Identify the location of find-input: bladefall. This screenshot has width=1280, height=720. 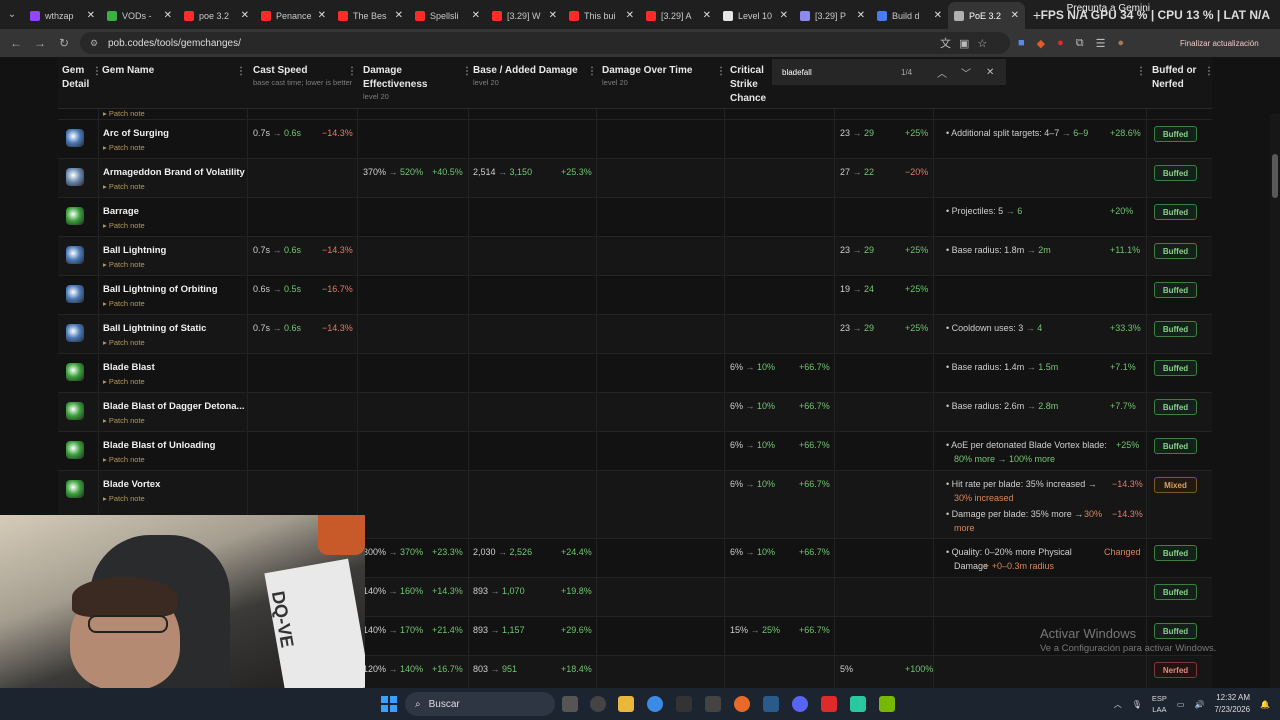
(797, 72).